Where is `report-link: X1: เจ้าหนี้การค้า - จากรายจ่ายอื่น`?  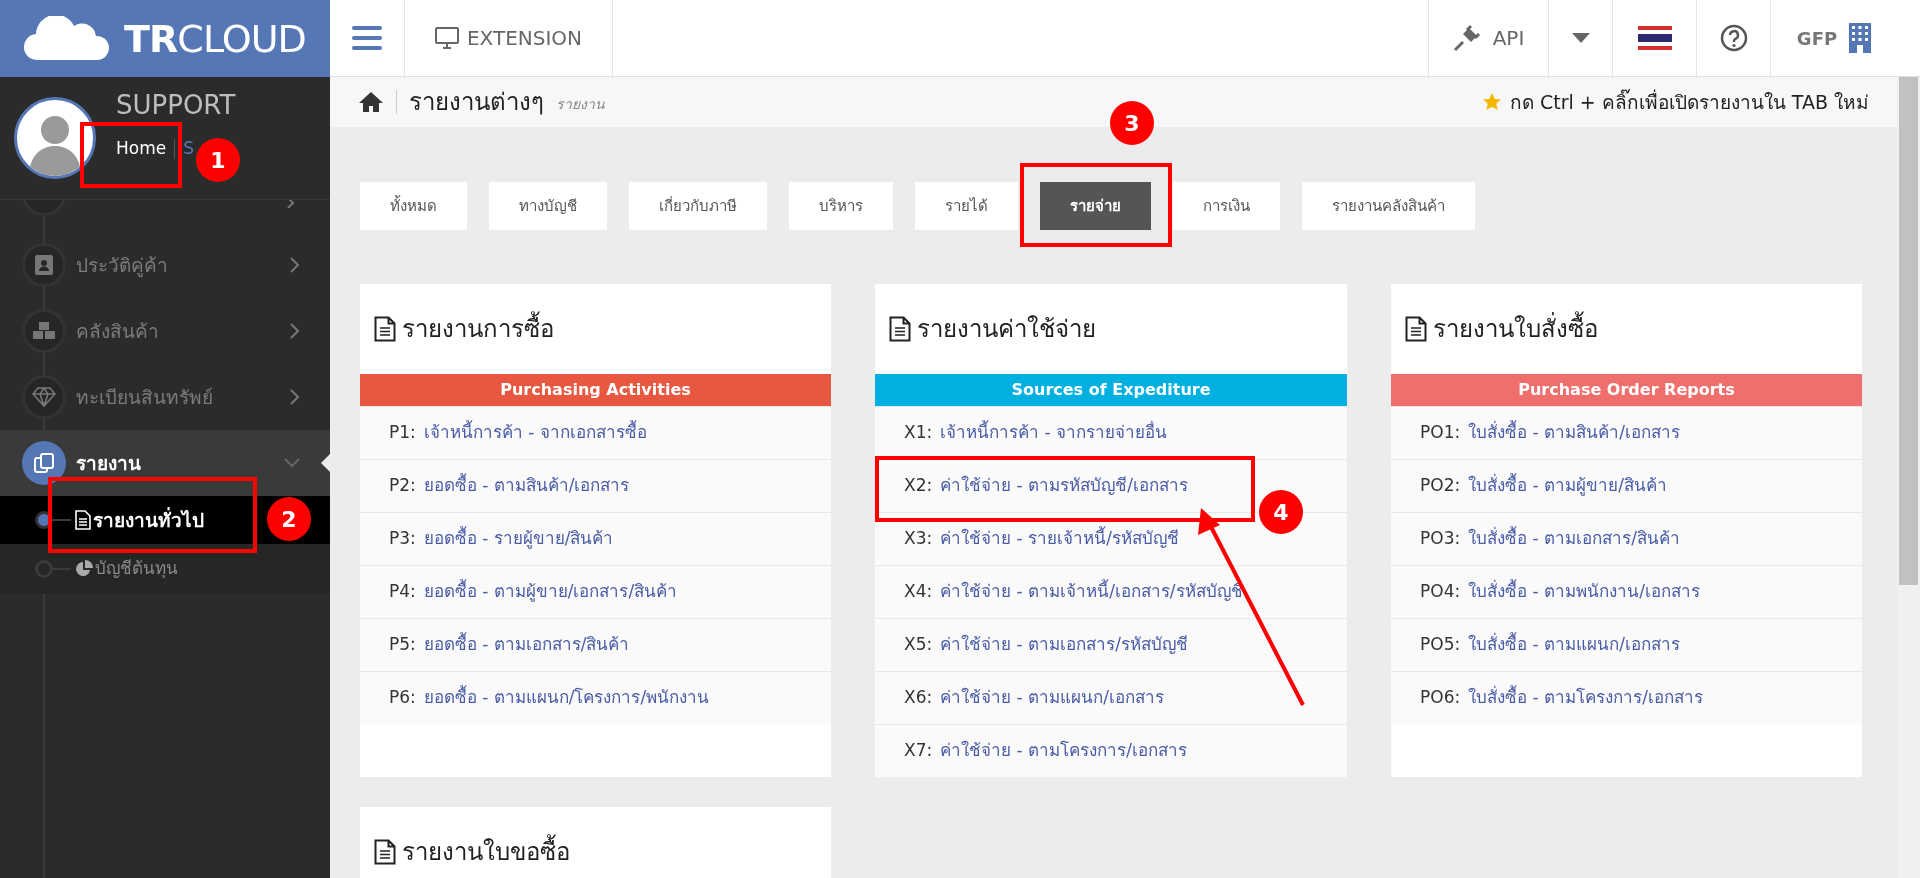
report-link: X1: เจ้าหนี้การค้า - จากรายจ่ายอื่น is located at coordinates (1111, 432).